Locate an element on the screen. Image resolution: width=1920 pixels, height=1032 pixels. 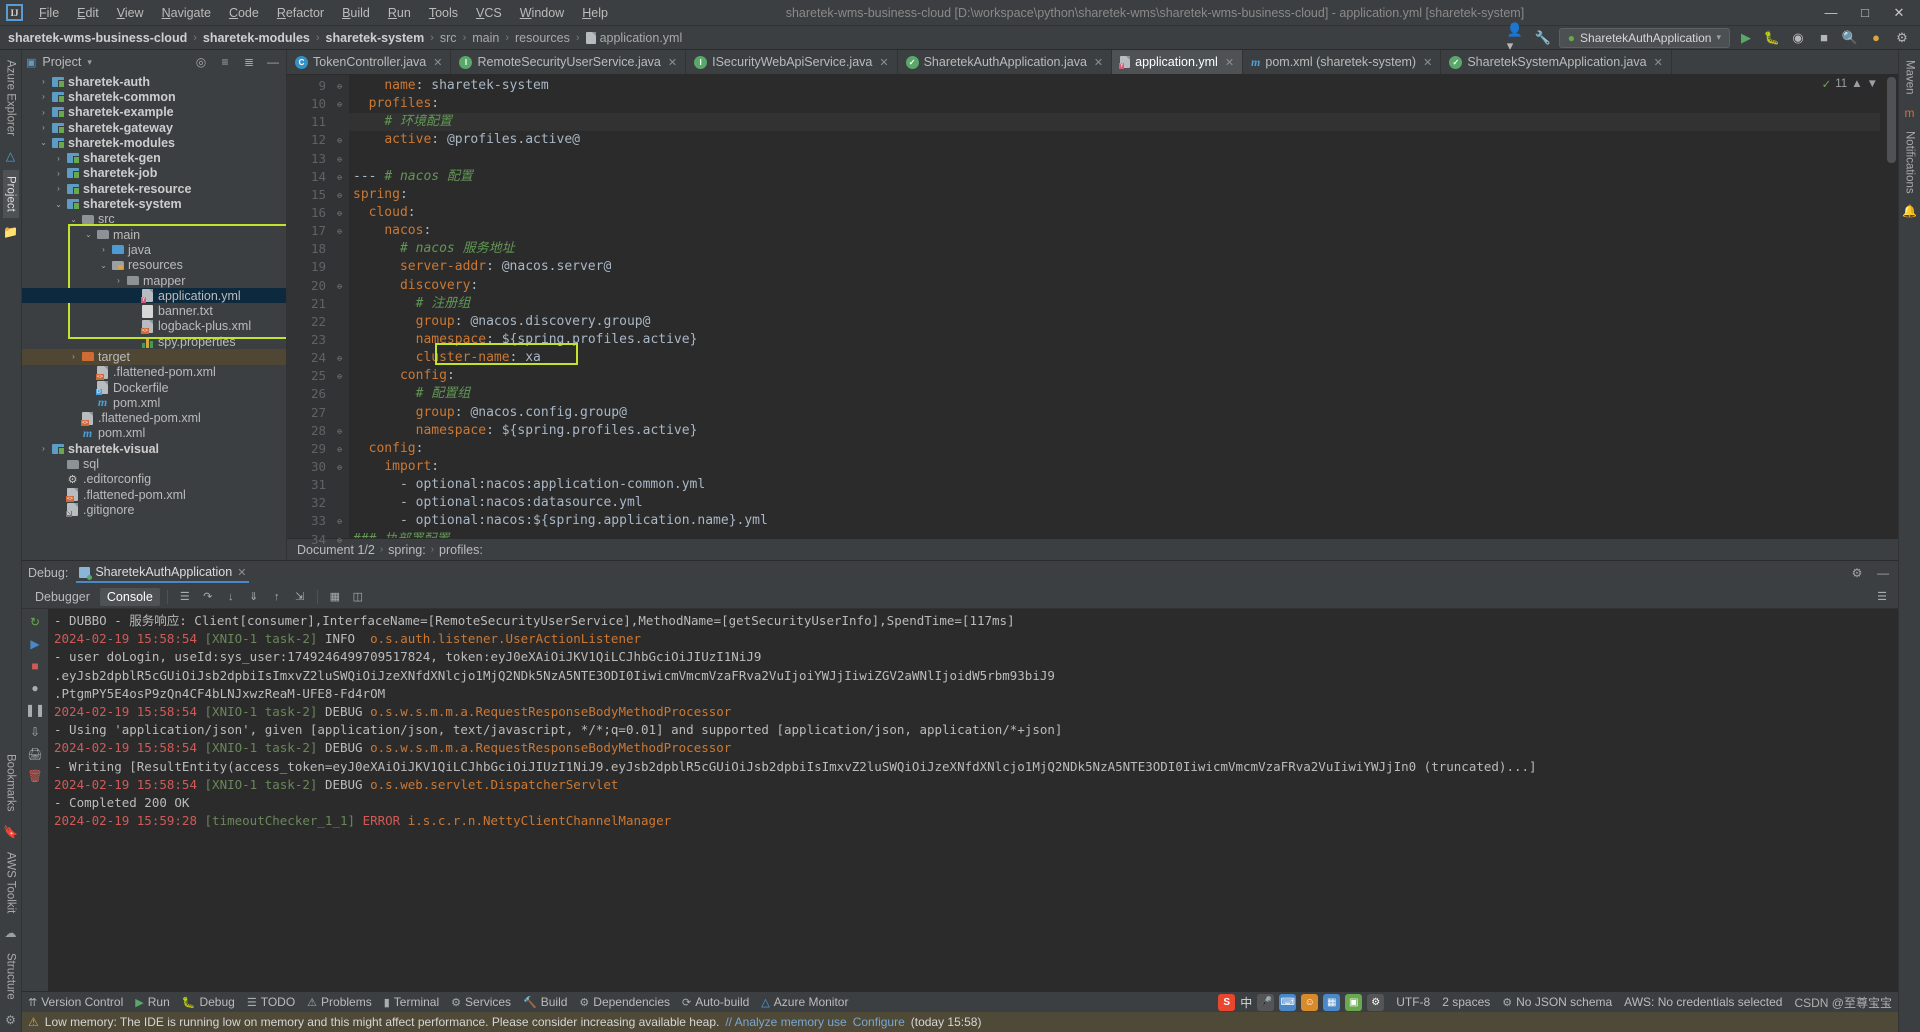
menu-file: File is located at coordinates (49, 13).